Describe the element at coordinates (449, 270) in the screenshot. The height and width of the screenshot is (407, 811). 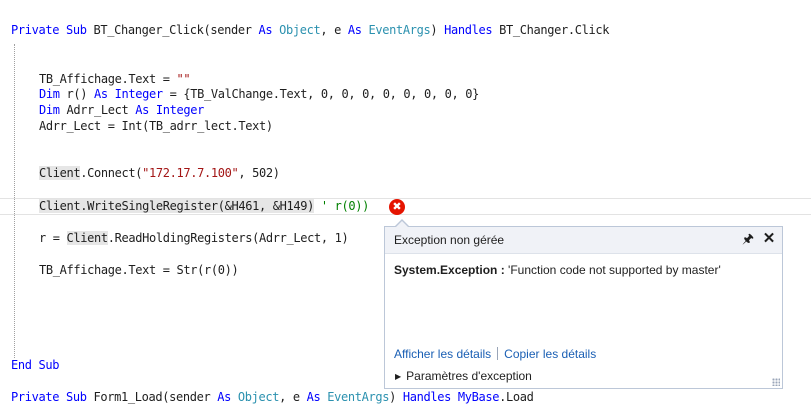
I see `exception-type: System.Exception :` at that location.